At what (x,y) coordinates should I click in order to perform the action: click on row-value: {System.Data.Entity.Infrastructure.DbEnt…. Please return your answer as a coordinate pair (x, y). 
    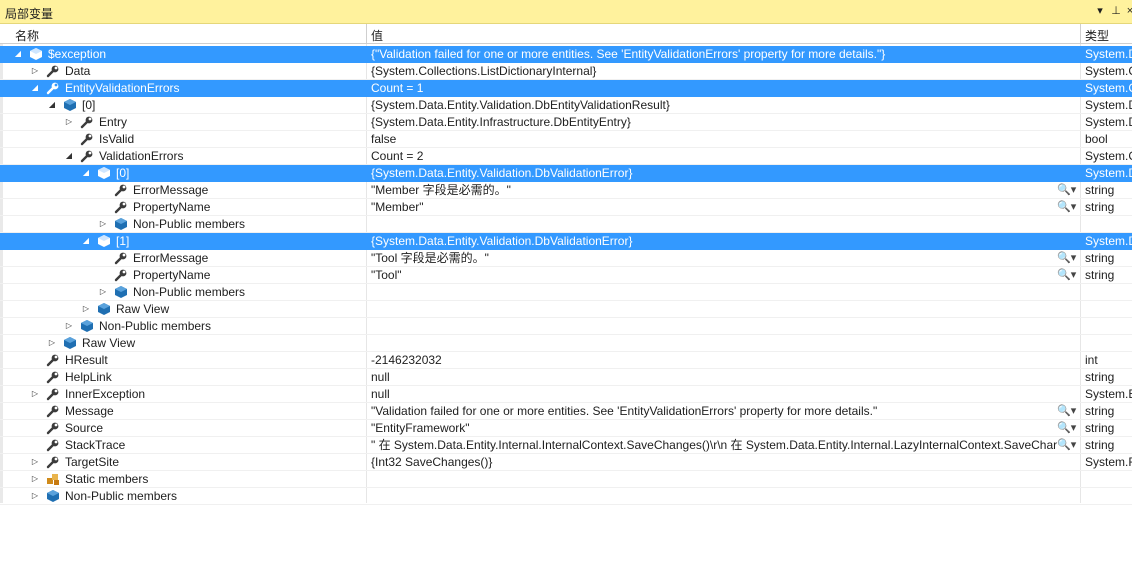
    Looking at the image, I should click on (716, 122).